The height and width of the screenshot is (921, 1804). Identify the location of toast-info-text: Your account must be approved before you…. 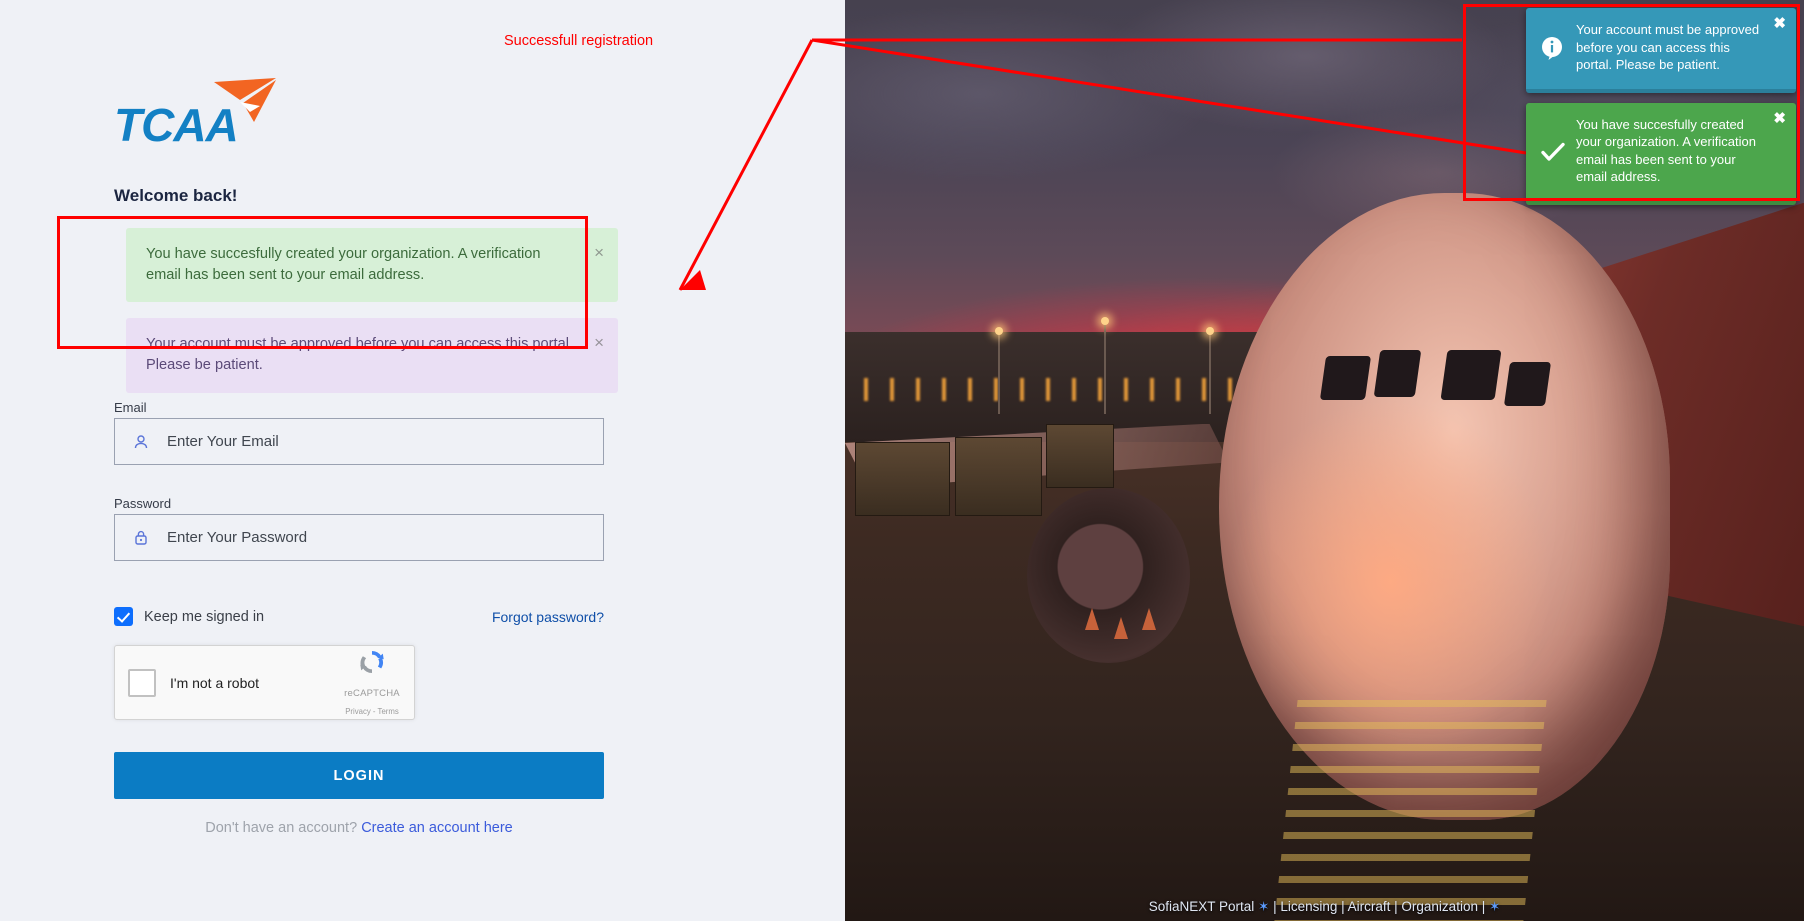
(1668, 47).